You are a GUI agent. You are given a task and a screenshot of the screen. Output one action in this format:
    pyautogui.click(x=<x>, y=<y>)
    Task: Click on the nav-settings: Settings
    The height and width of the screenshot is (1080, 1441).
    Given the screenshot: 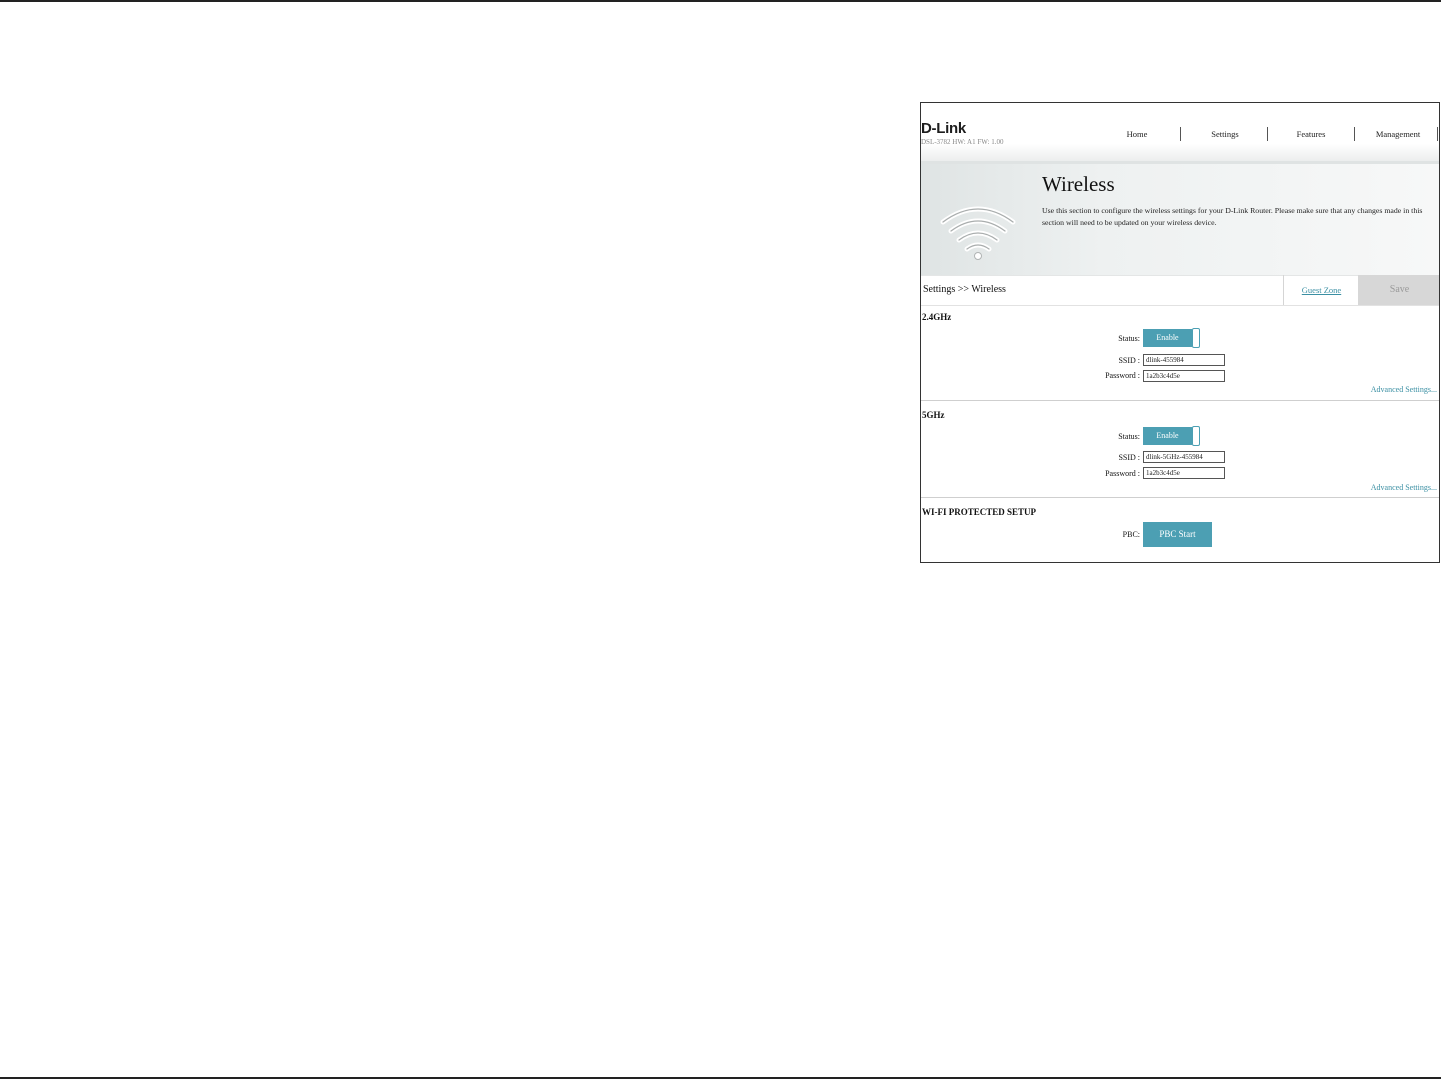 What is the action you would take?
    pyautogui.click(x=1225, y=134)
    